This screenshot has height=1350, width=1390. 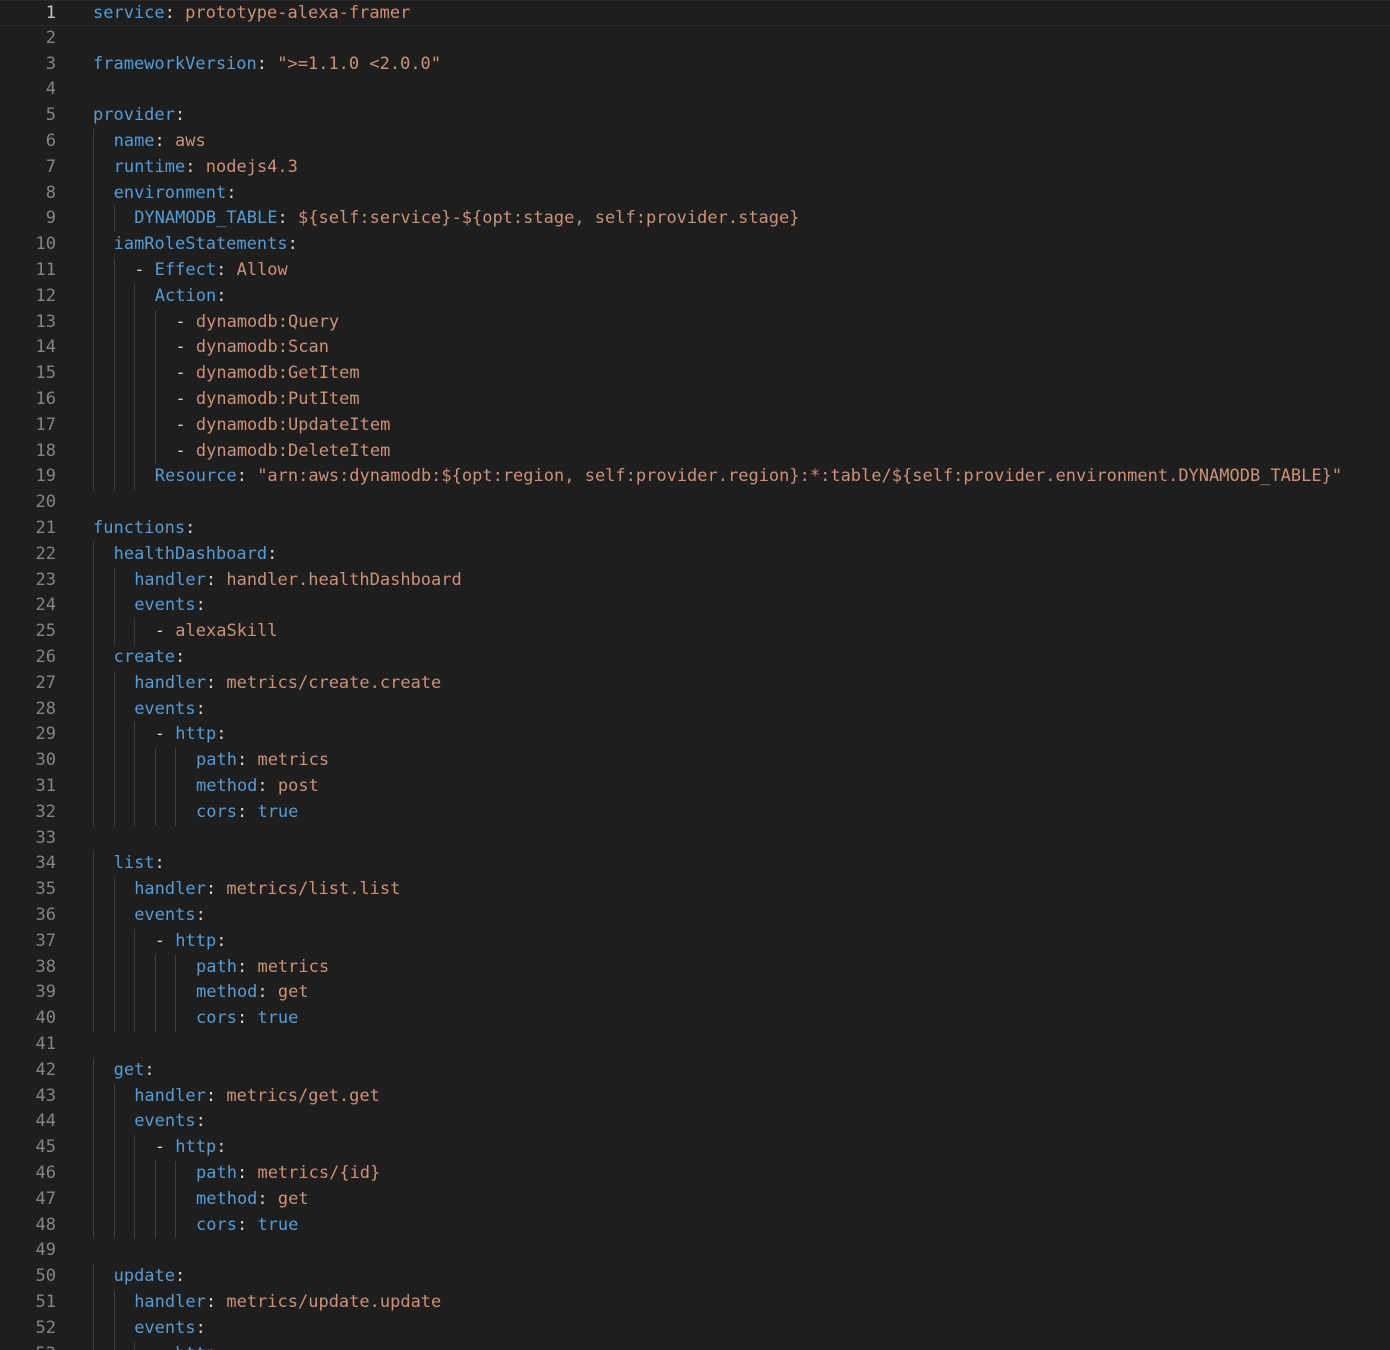 I want to click on code-line: 36 events:, so click(x=695, y=916).